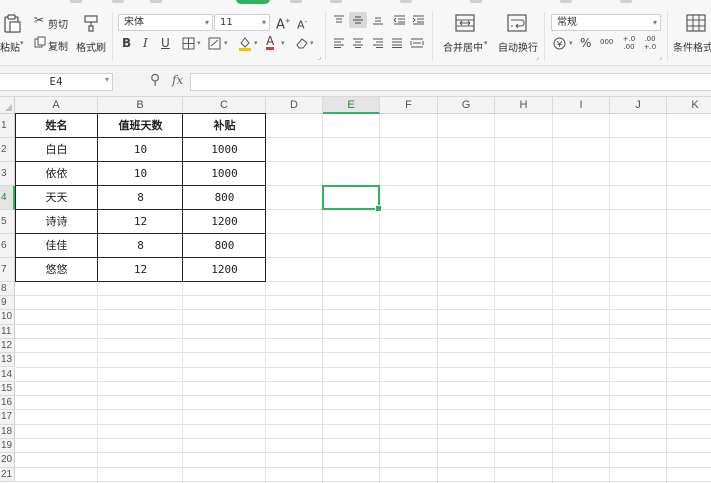 The width and height of the screenshot is (711, 483). Describe the element at coordinates (7, 126) in the screenshot. I see `row-header-1: 1` at that location.